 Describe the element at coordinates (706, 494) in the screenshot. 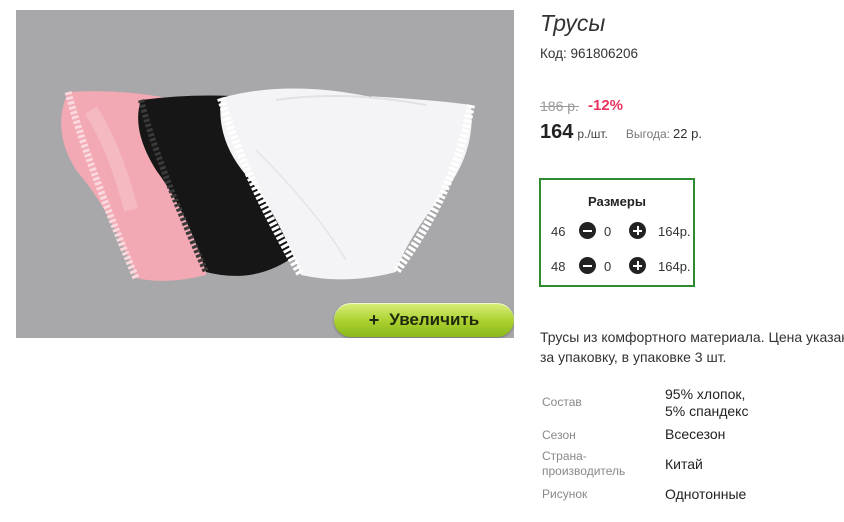

I see `spec-value: Однотонные` at that location.